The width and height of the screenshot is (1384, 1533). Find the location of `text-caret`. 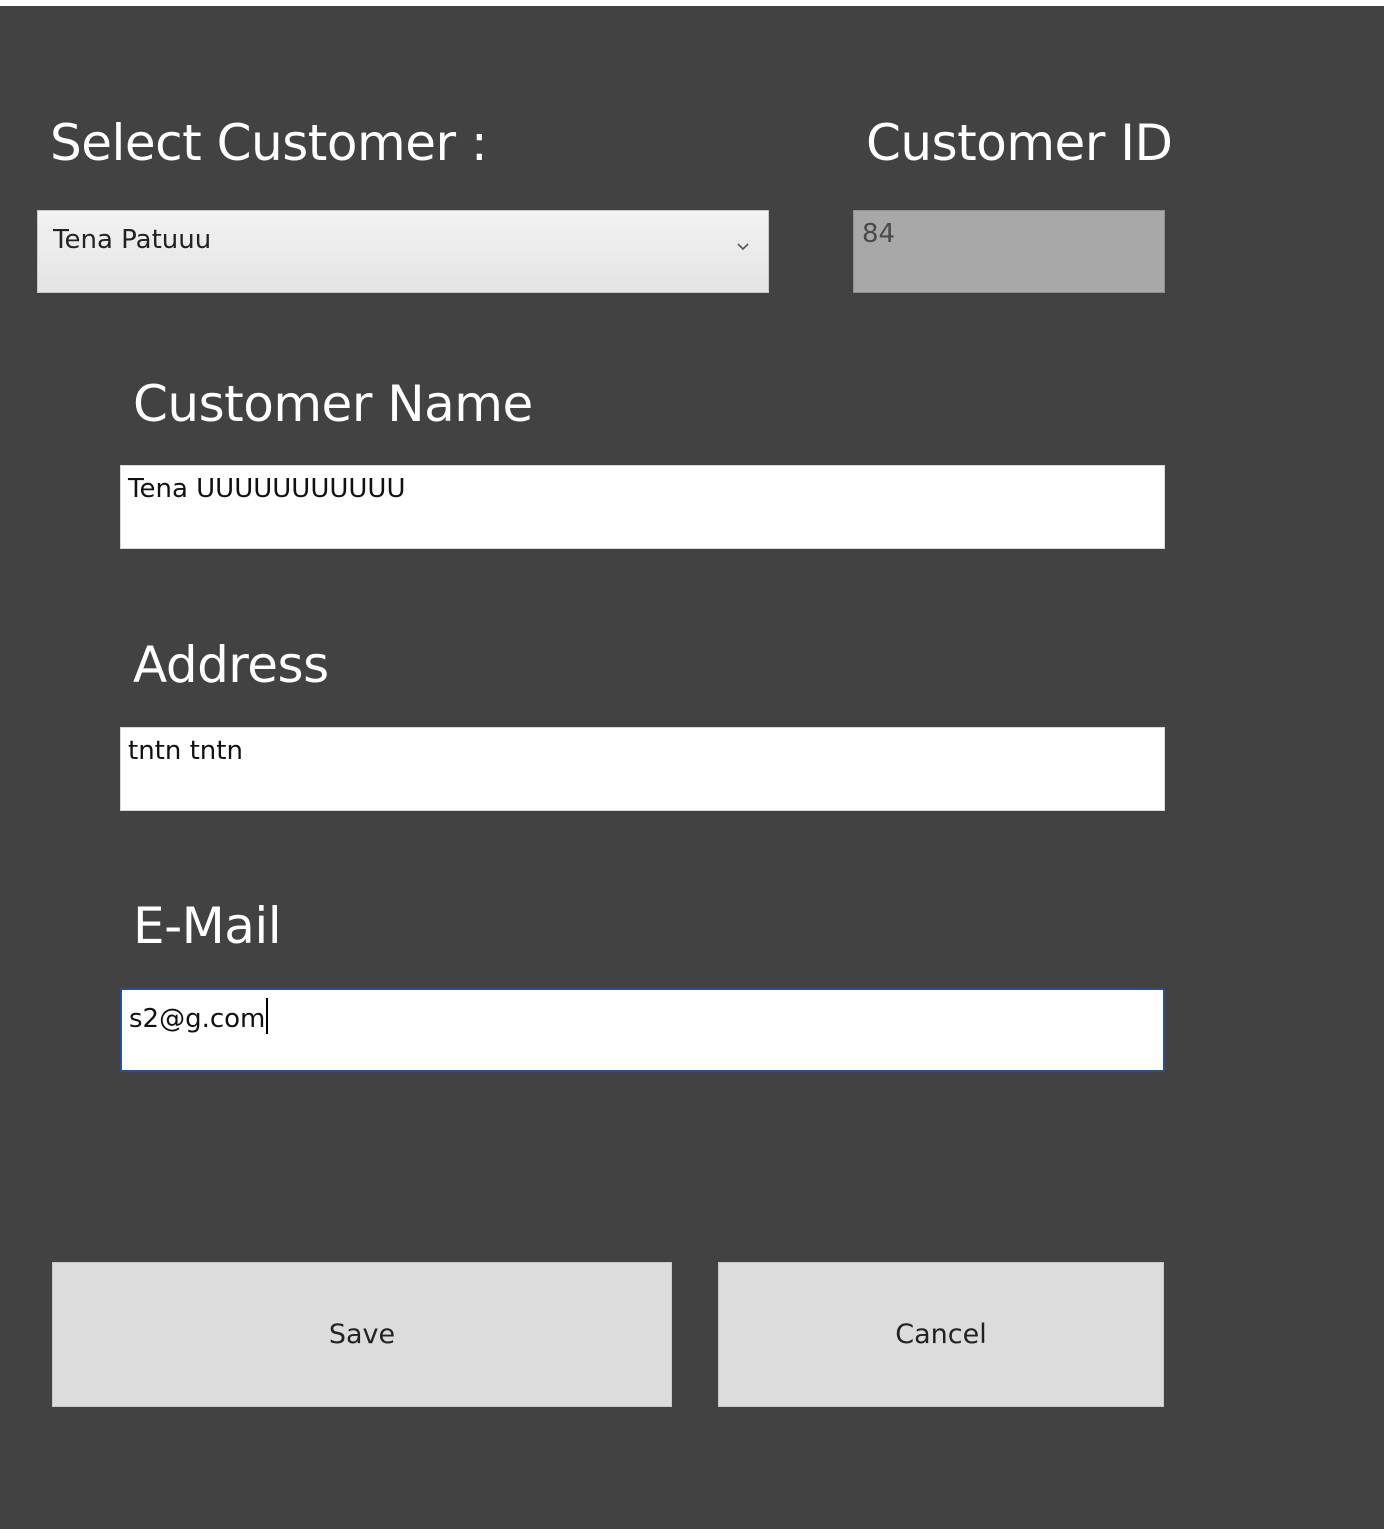

text-caret is located at coordinates (267, 1016).